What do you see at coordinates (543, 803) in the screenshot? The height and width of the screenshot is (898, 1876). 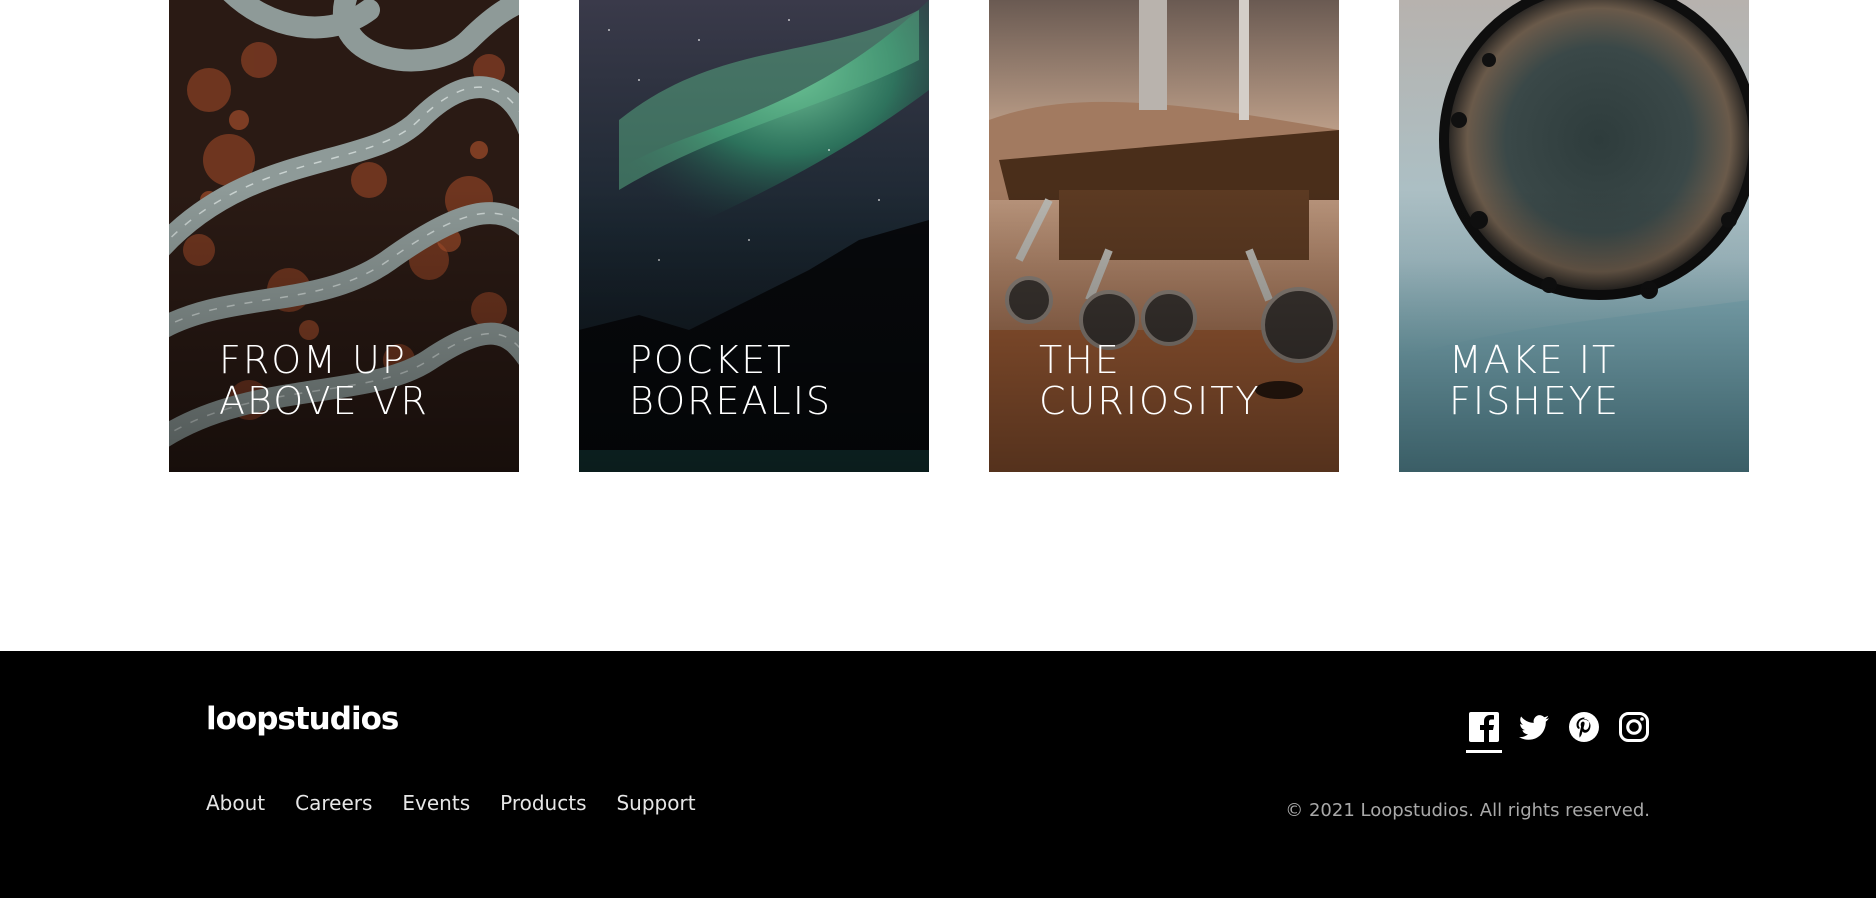 I see `footer-link-products: Products` at bounding box center [543, 803].